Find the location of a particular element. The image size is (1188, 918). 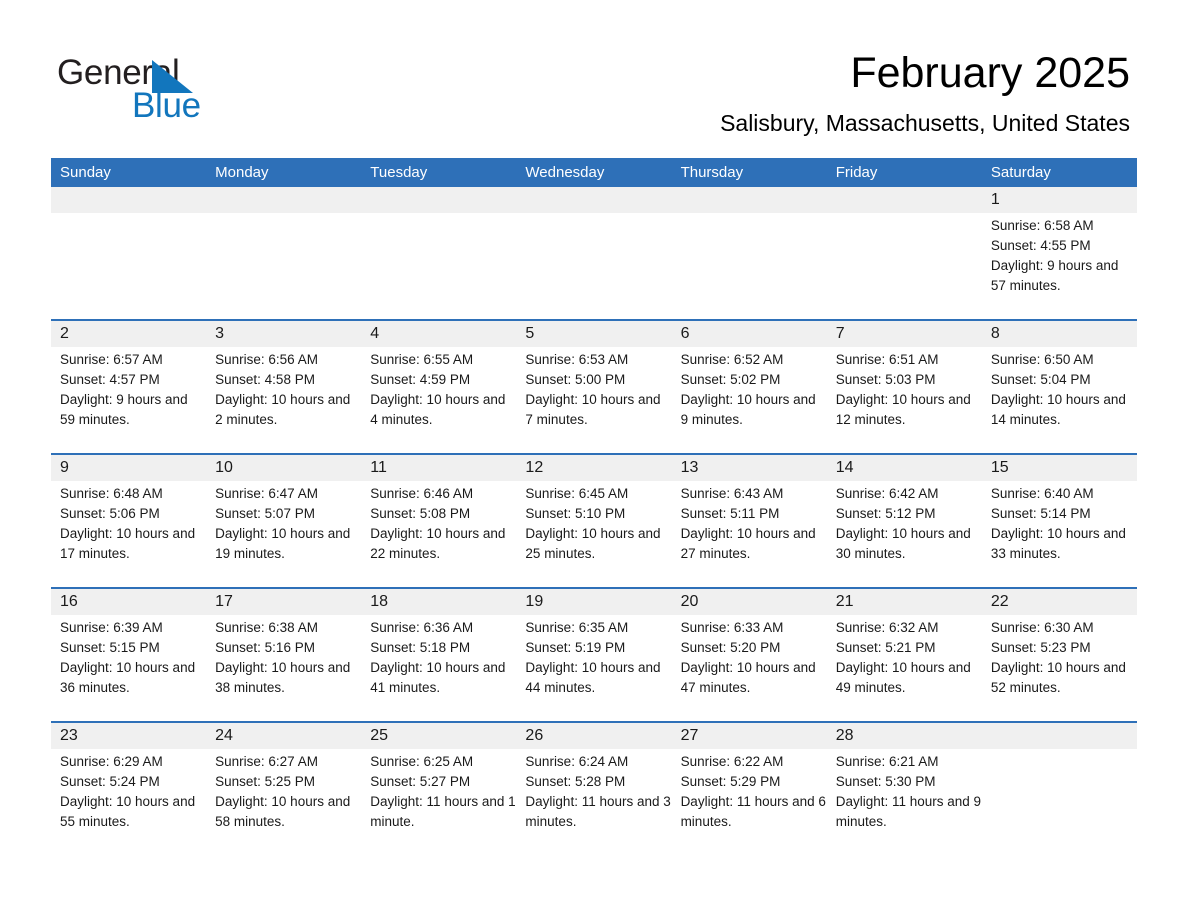

daylight-text: Daylight: 10 hours and 52 minutes. is located at coordinates (1058, 677).